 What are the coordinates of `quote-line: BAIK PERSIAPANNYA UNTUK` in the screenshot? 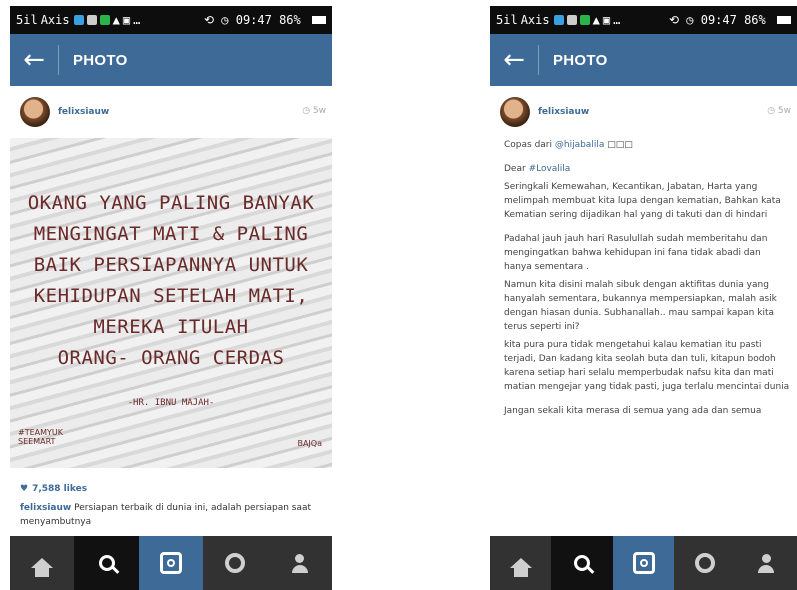 It's located at (171, 265).